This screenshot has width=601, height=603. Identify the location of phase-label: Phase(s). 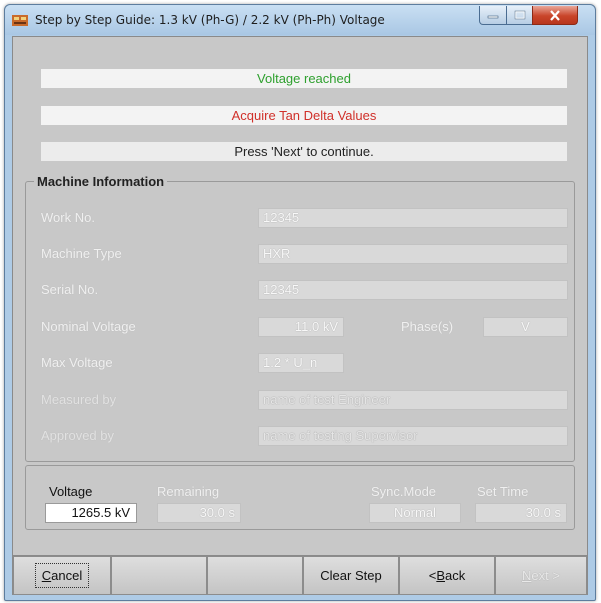
(427, 326).